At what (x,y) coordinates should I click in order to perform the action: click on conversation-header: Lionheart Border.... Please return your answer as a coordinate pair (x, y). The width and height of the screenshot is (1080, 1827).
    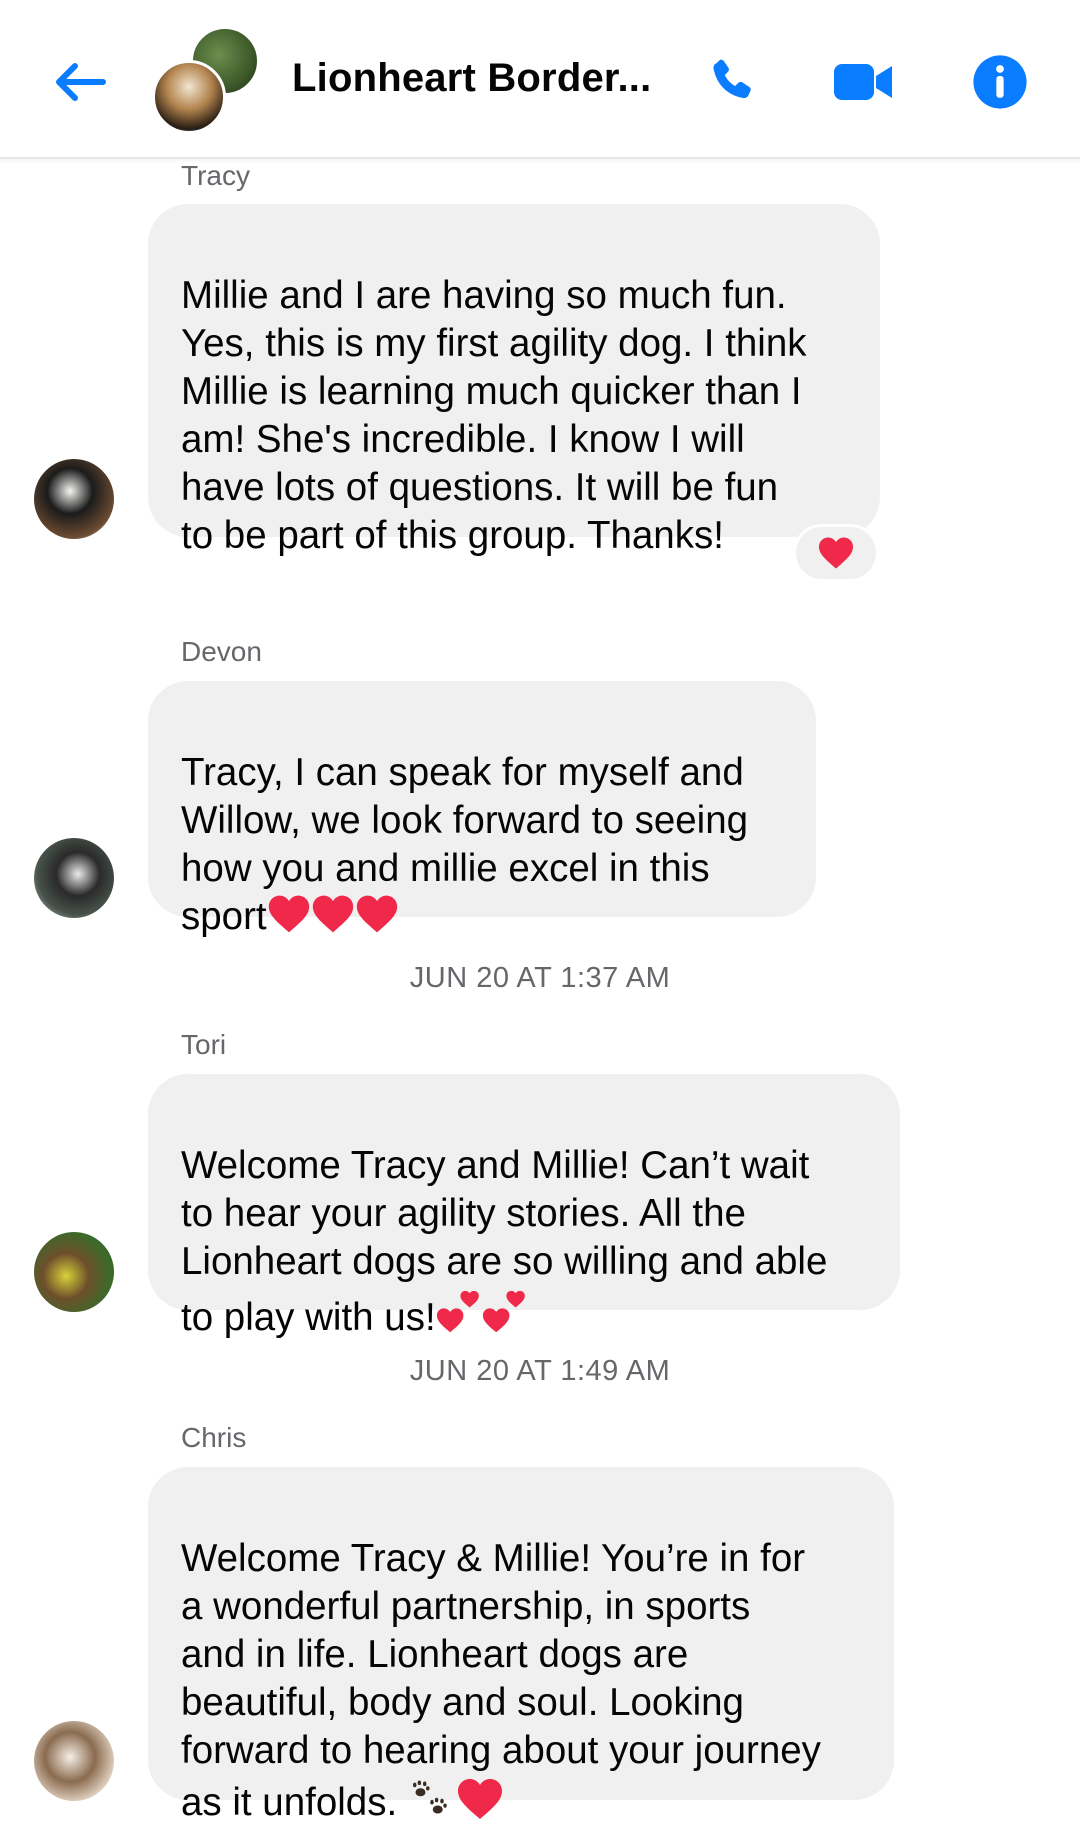
    Looking at the image, I should click on (540, 79).